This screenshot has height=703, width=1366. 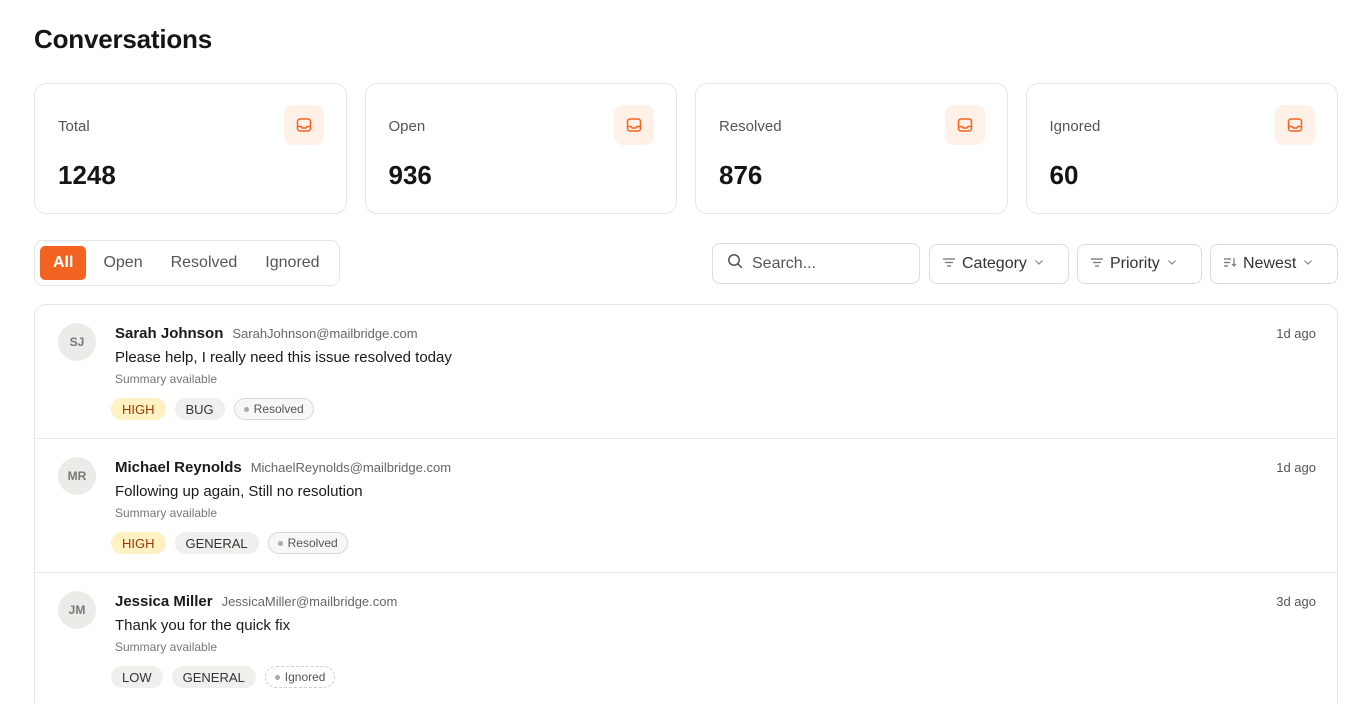 I want to click on stat-card-total: Total 1248, so click(x=190, y=148).